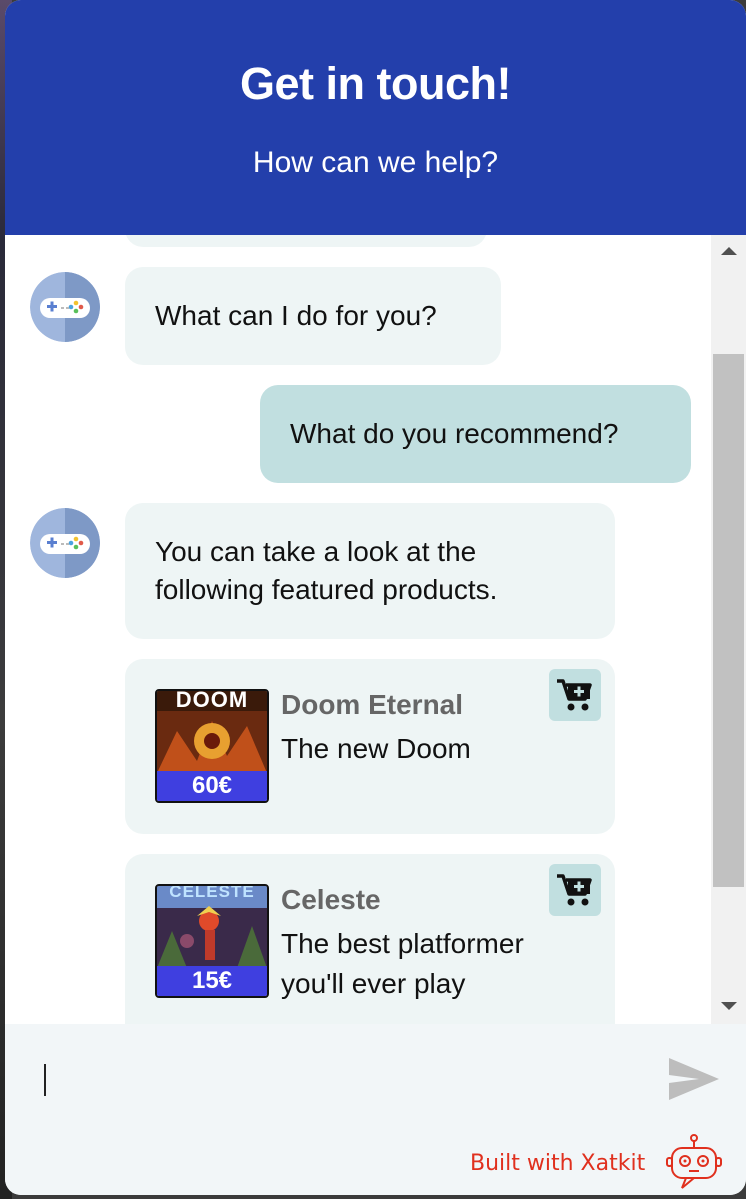 The width and height of the screenshot is (746, 1199). I want to click on send-button, so click(694, 1081).